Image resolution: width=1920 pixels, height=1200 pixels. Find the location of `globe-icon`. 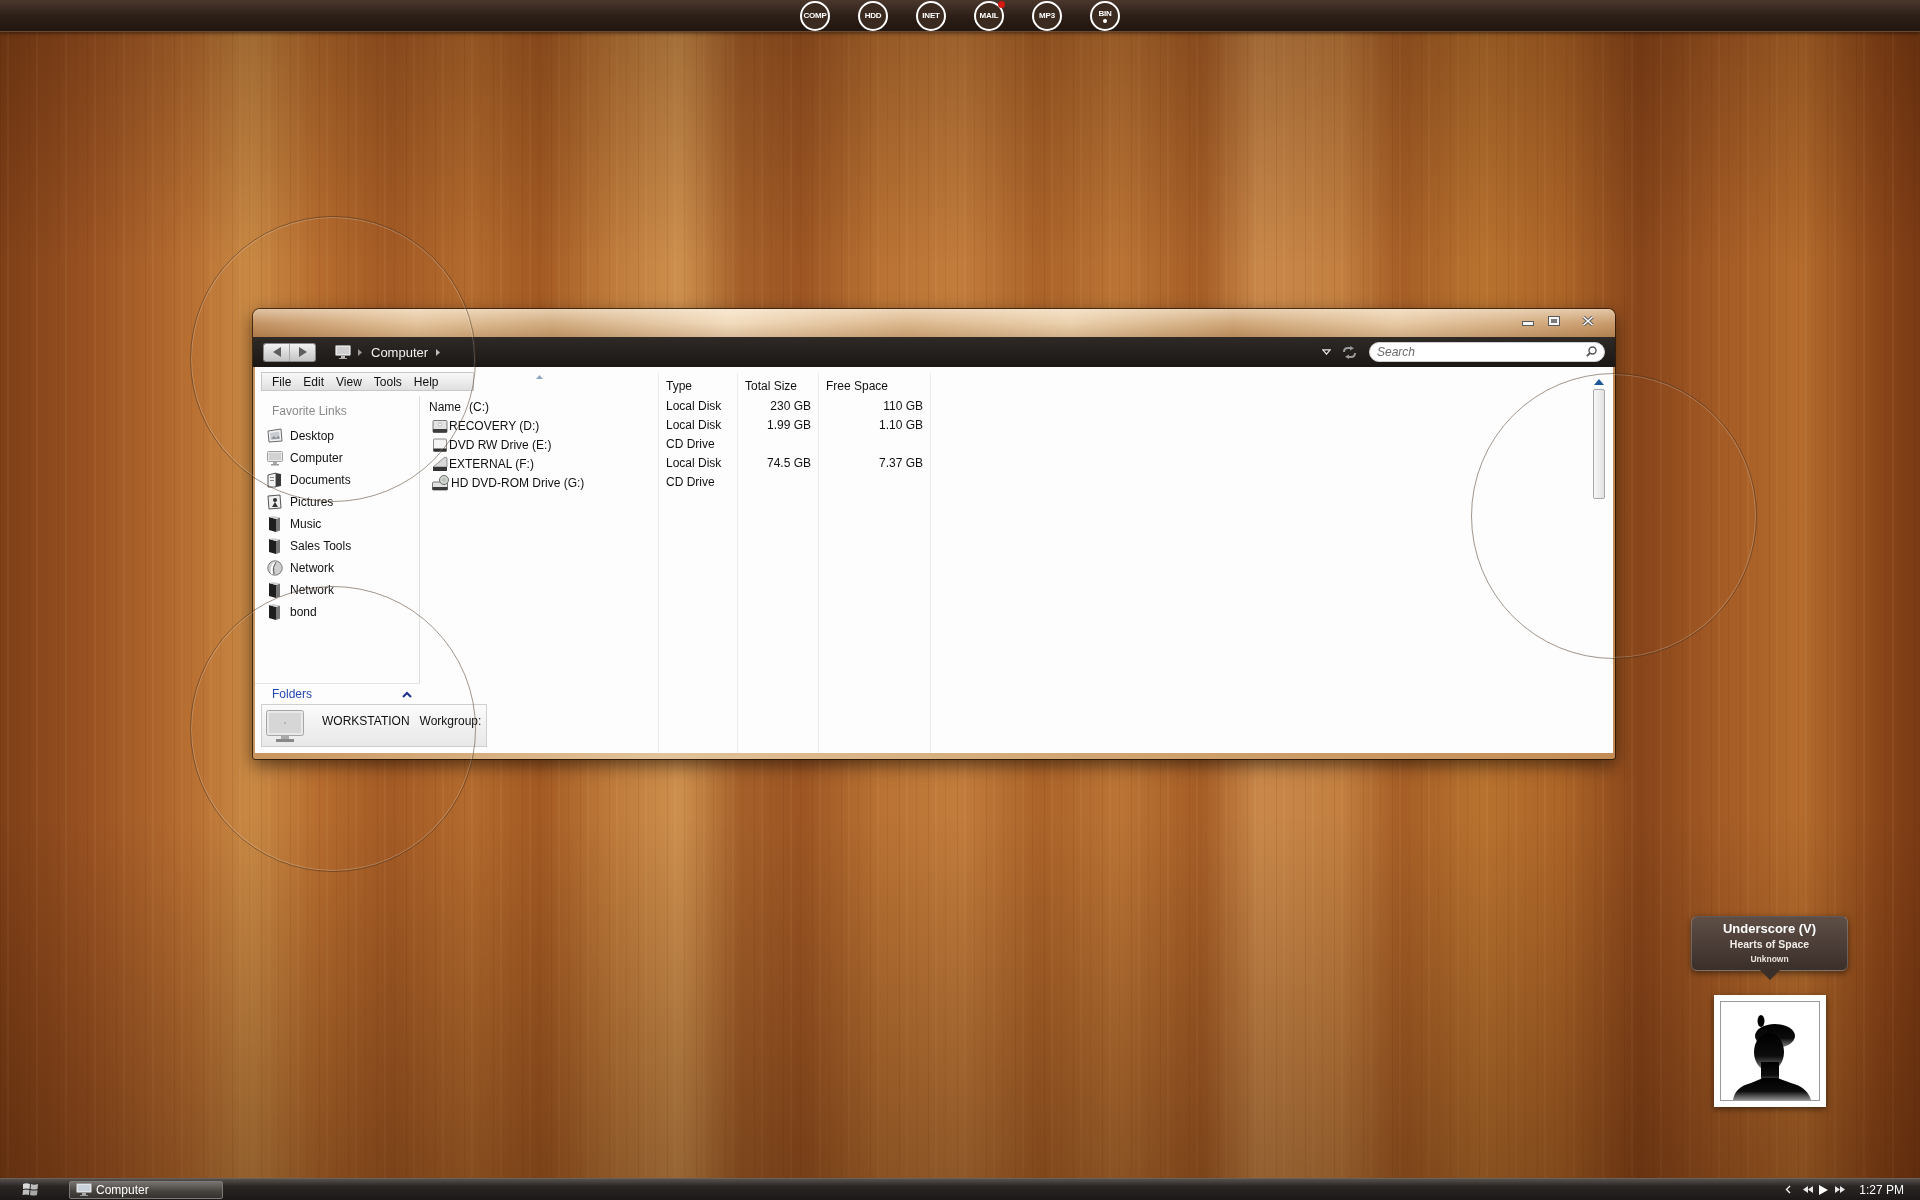

globe-icon is located at coordinates (275, 568).